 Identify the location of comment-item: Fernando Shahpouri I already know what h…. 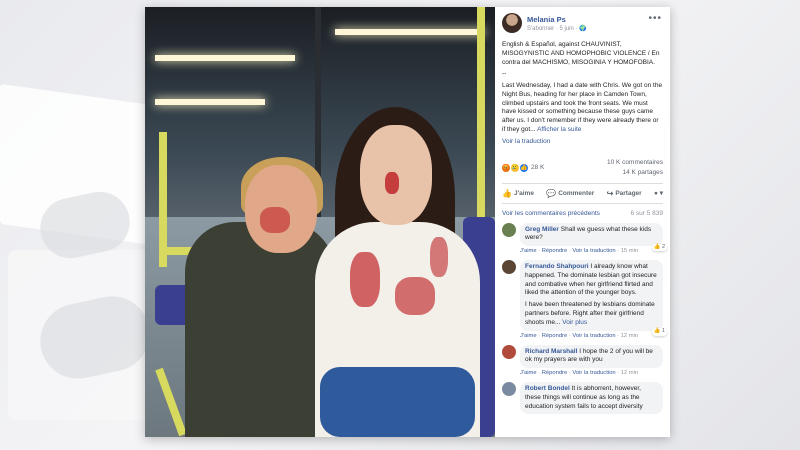
(584, 299).